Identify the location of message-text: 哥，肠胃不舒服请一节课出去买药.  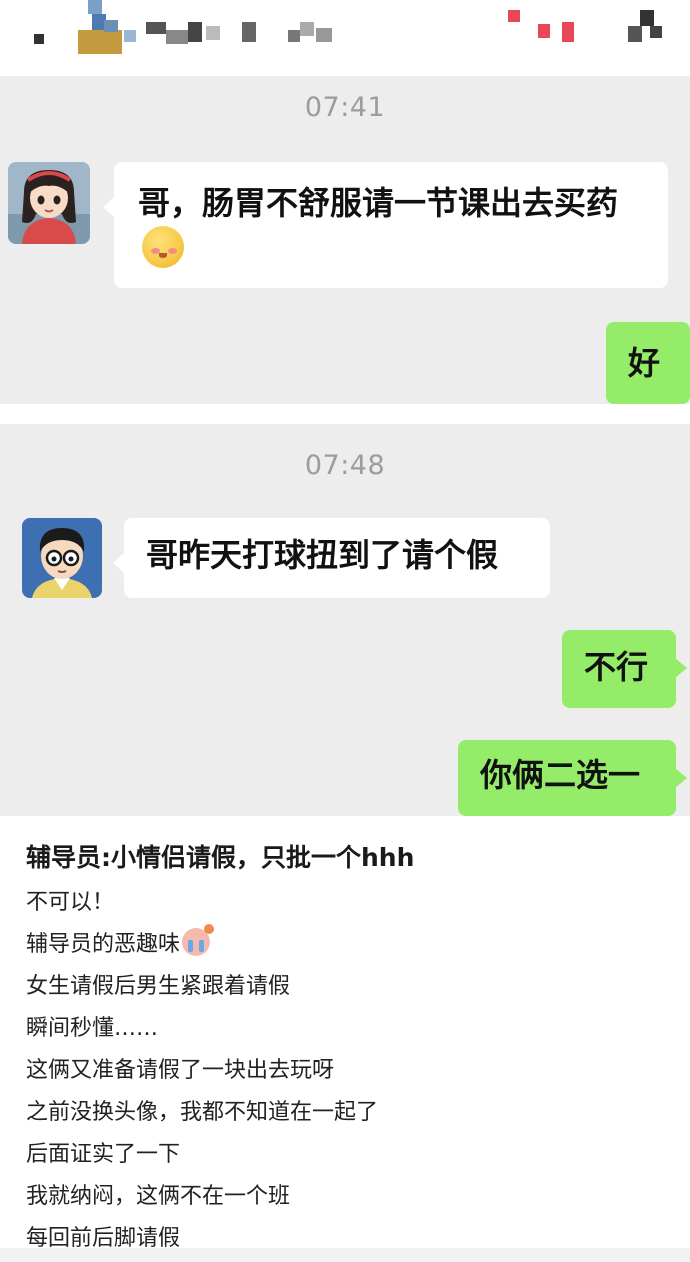
(378, 203).